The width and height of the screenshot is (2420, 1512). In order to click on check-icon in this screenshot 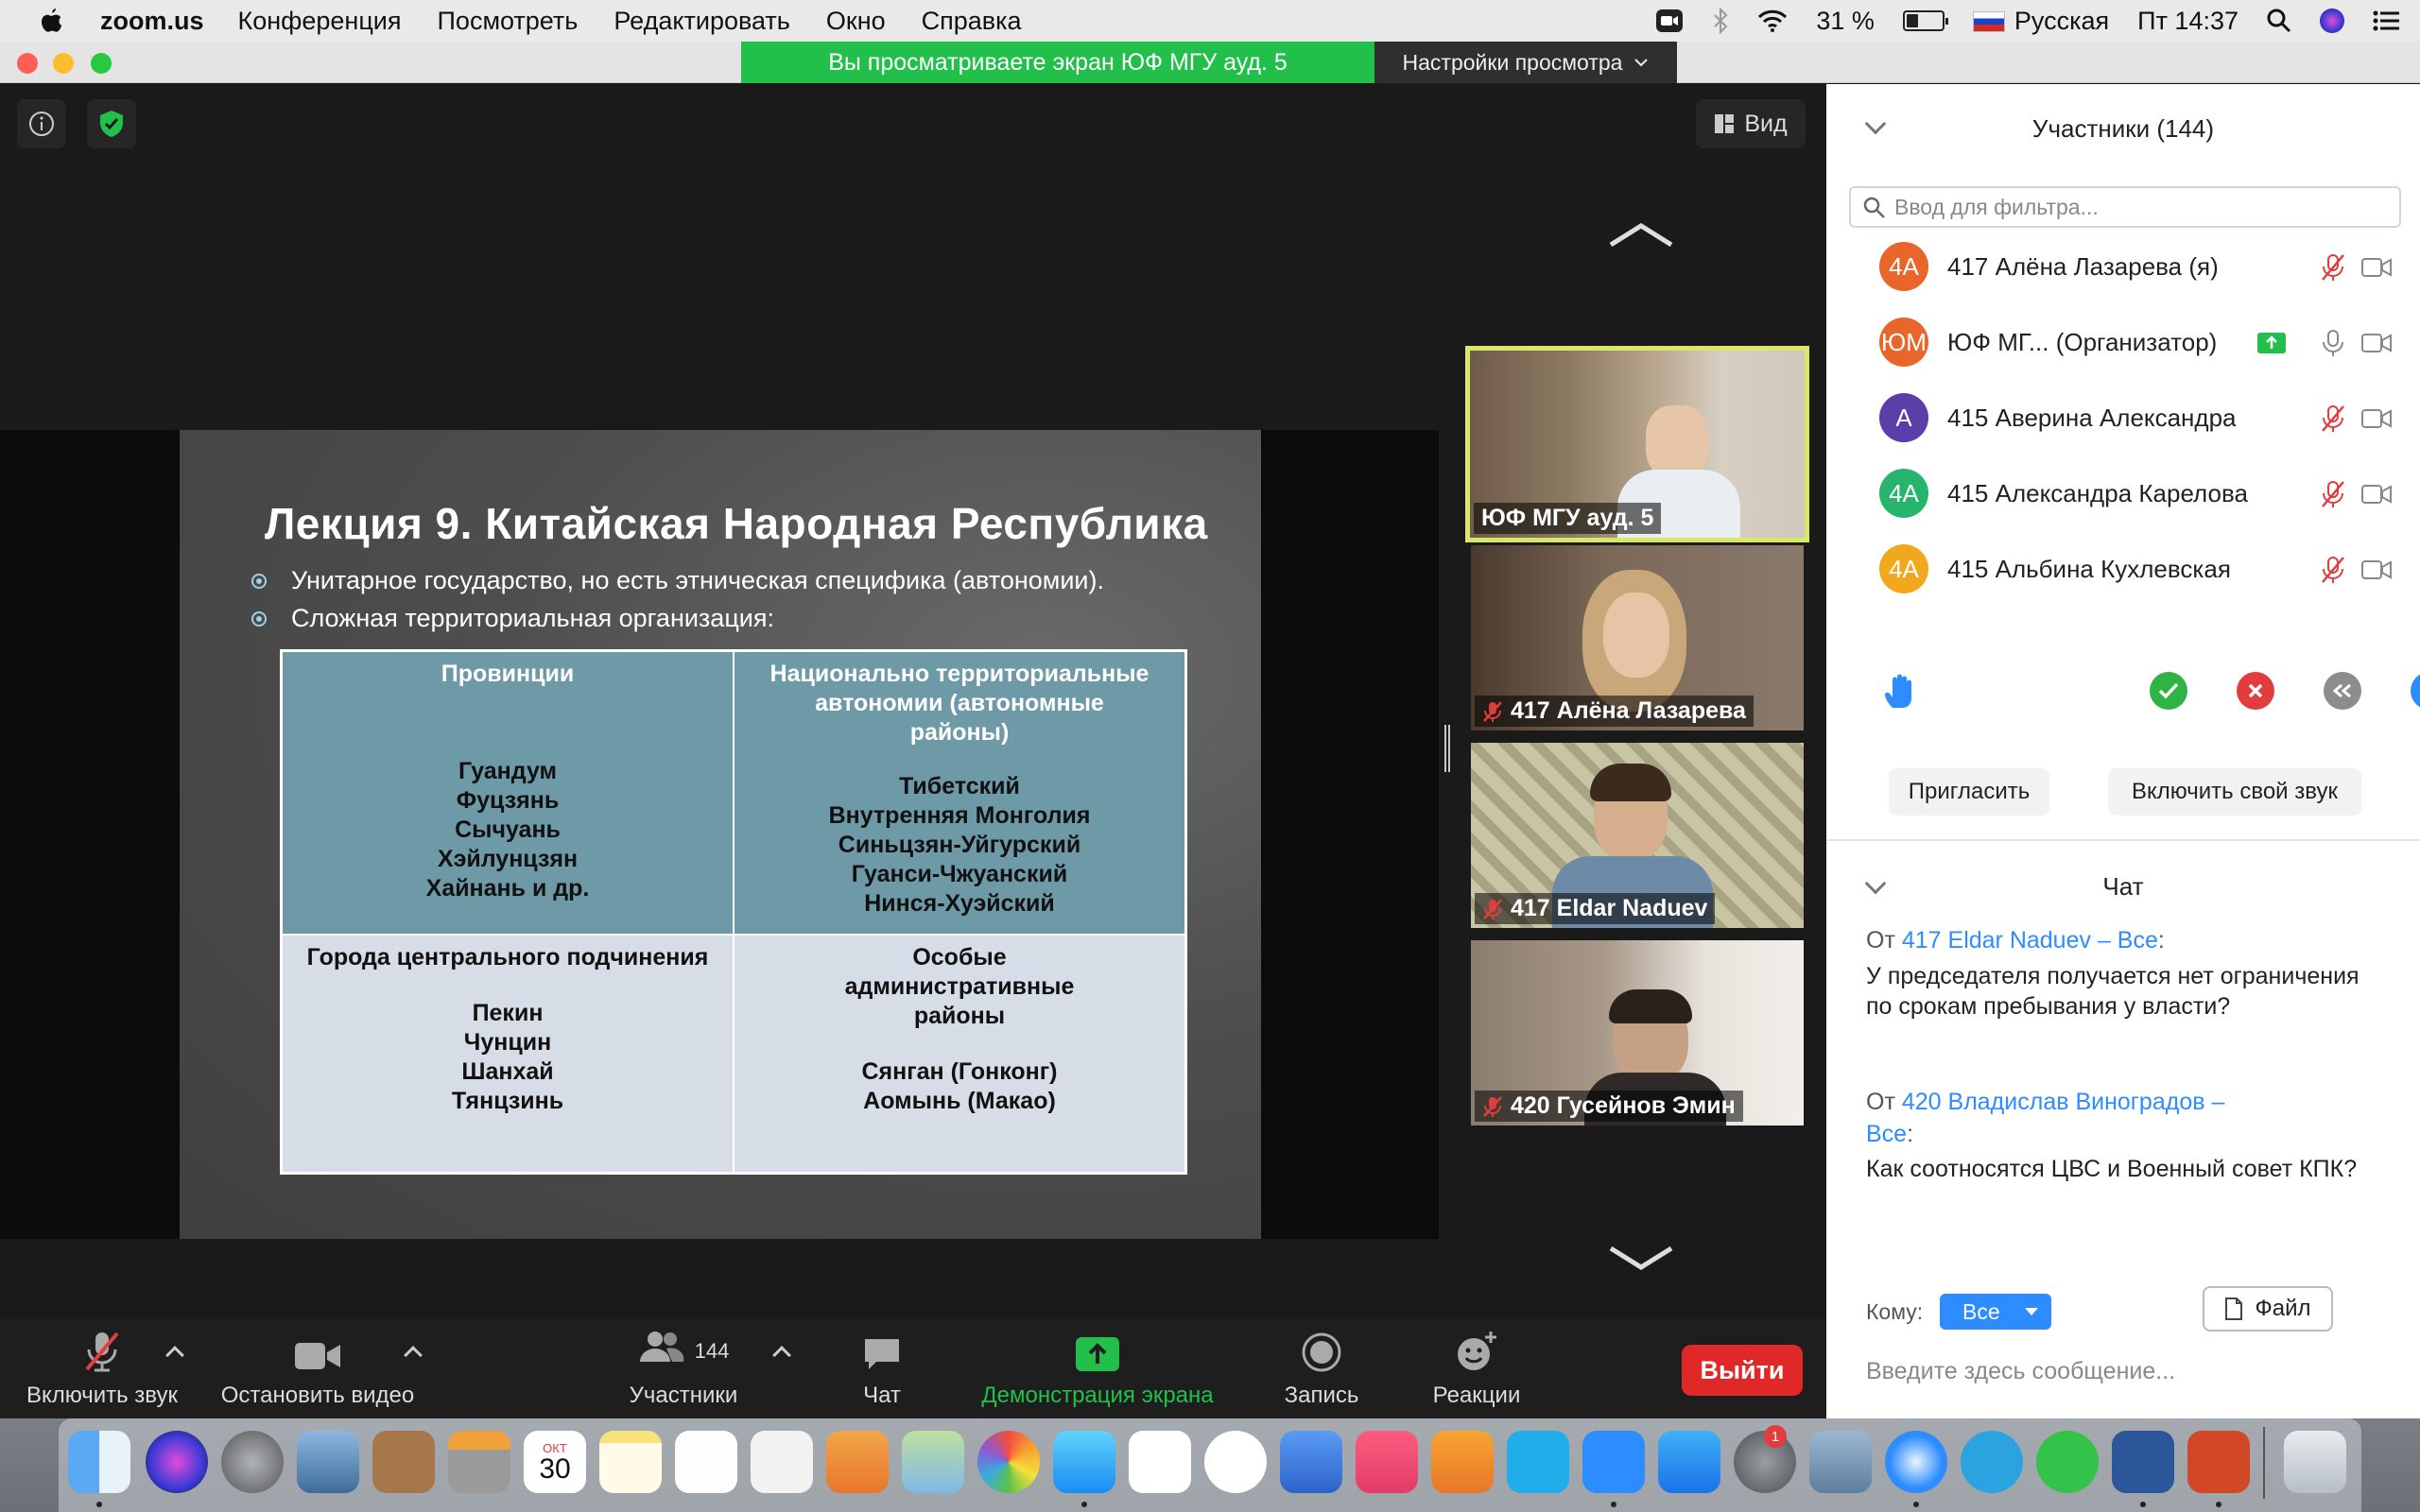, I will do `click(2168, 690)`.